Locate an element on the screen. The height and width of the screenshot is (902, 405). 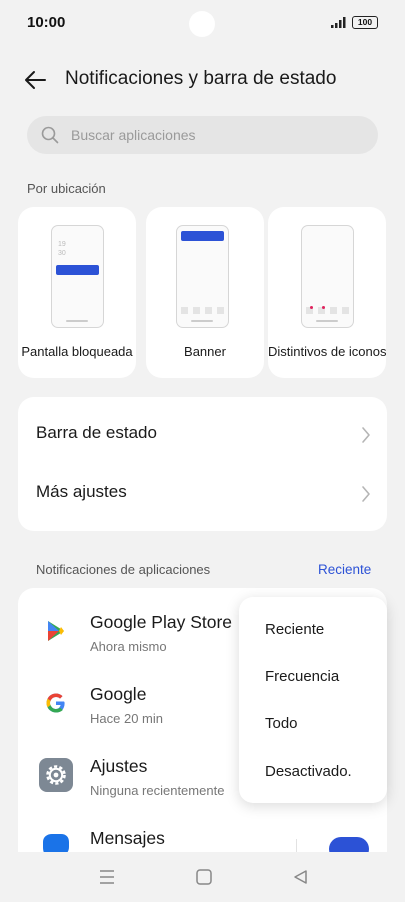
sort-option-all: Todo is located at coordinates (281, 723).